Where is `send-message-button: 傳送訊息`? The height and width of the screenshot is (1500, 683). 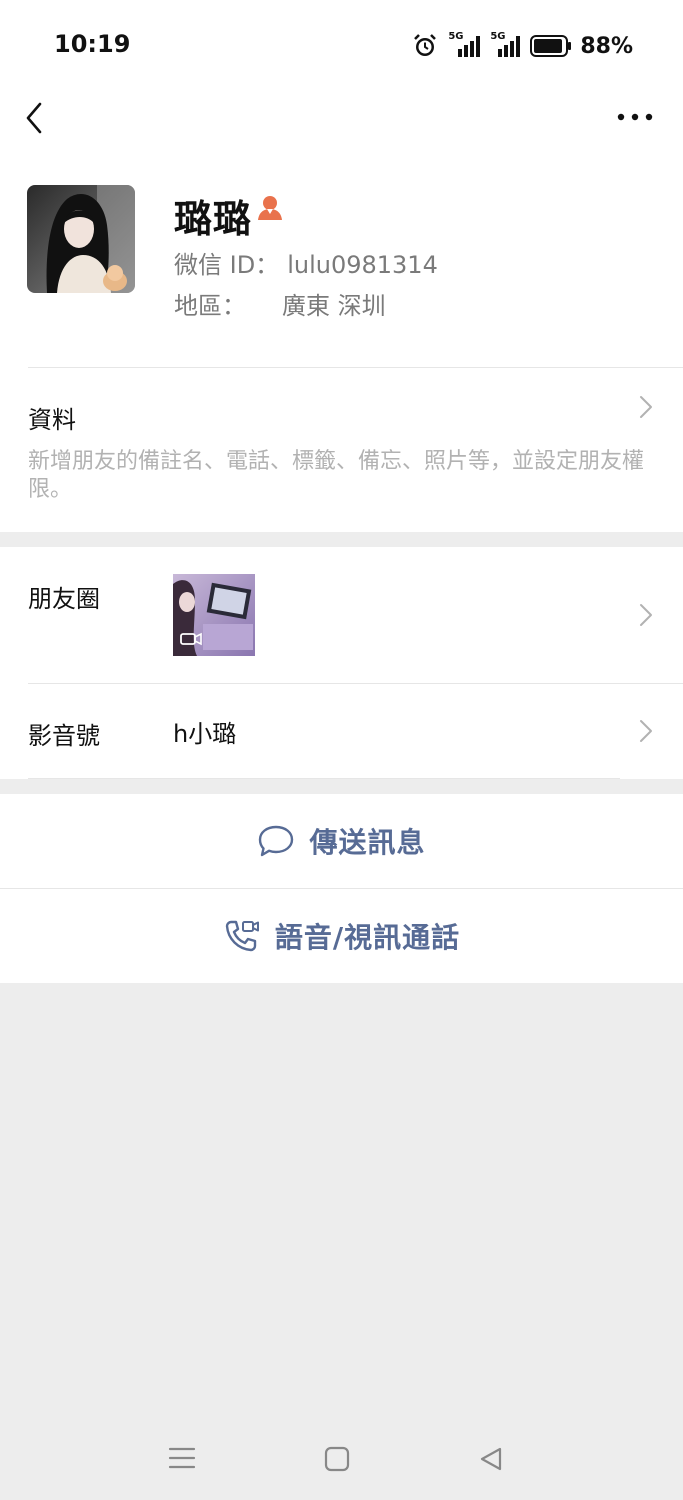 send-message-button: 傳送訊息 is located at coordinates (341, 841).